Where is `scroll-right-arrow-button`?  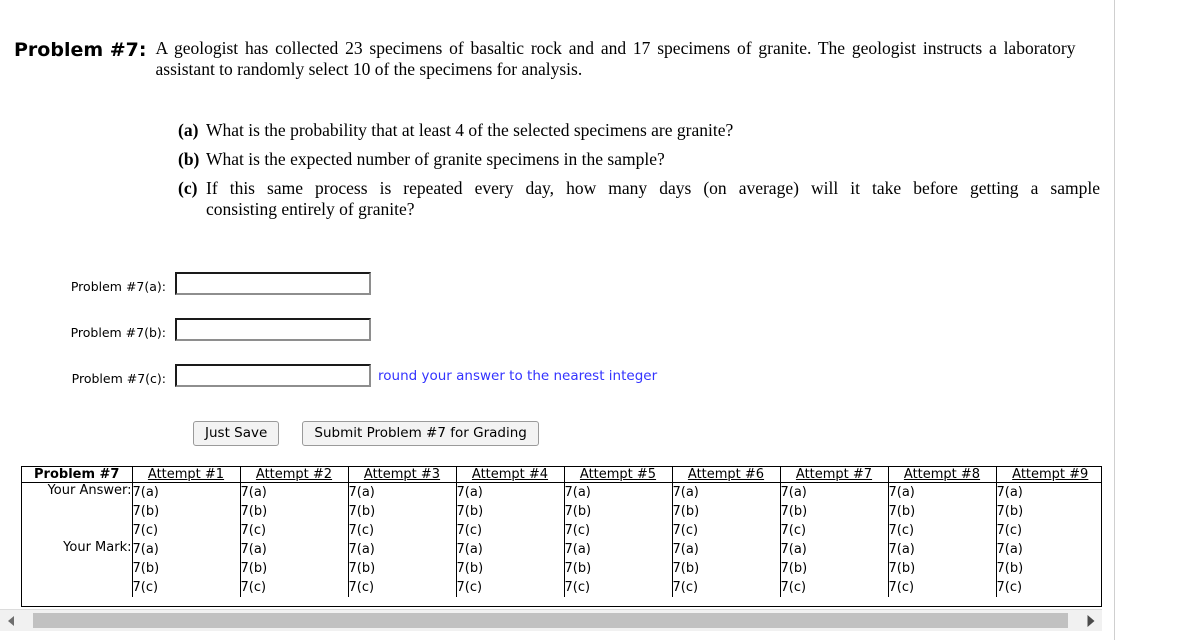
scroll-right-arrow-button is located at coordinates (1091, 620).